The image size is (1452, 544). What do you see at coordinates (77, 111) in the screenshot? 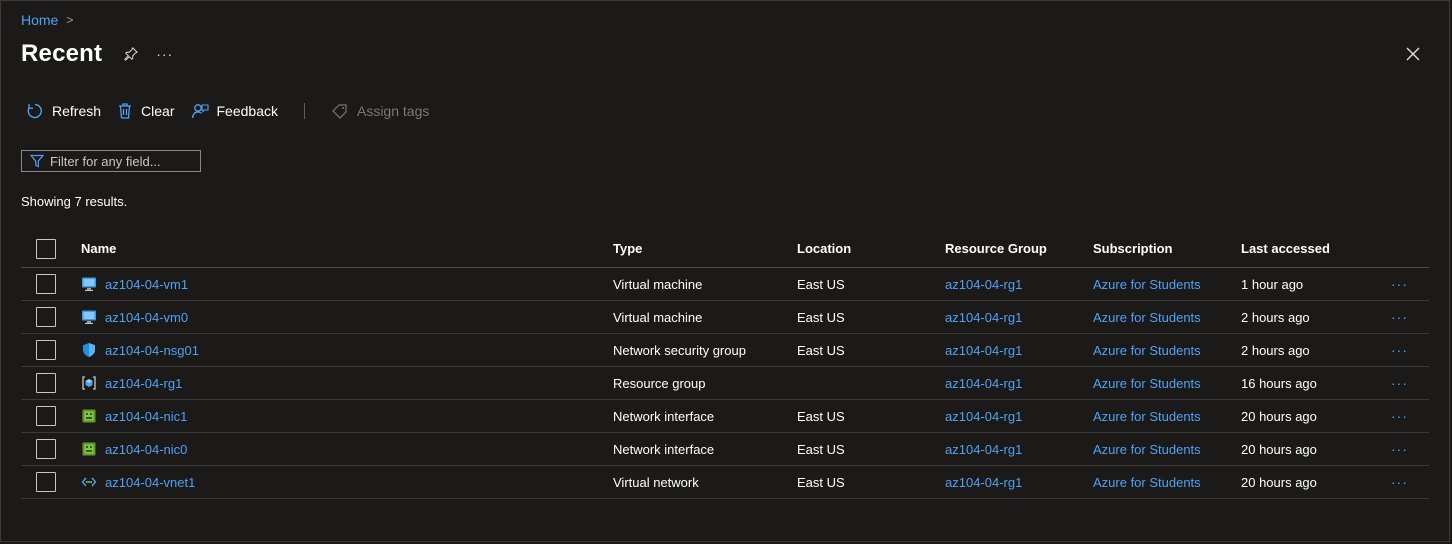
I see `refresh-label: Refresh` at bounding box center [77, 111].